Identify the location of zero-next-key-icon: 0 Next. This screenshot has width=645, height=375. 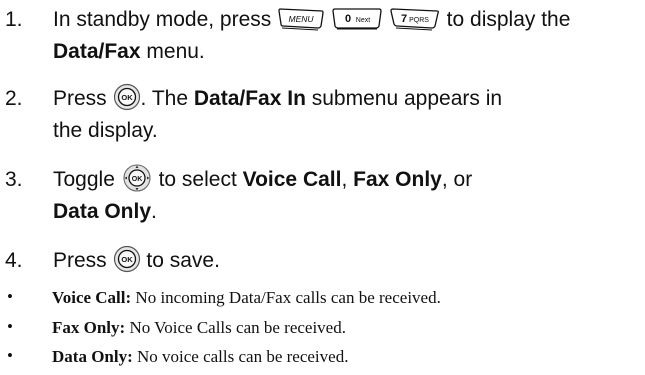
(357, 19).